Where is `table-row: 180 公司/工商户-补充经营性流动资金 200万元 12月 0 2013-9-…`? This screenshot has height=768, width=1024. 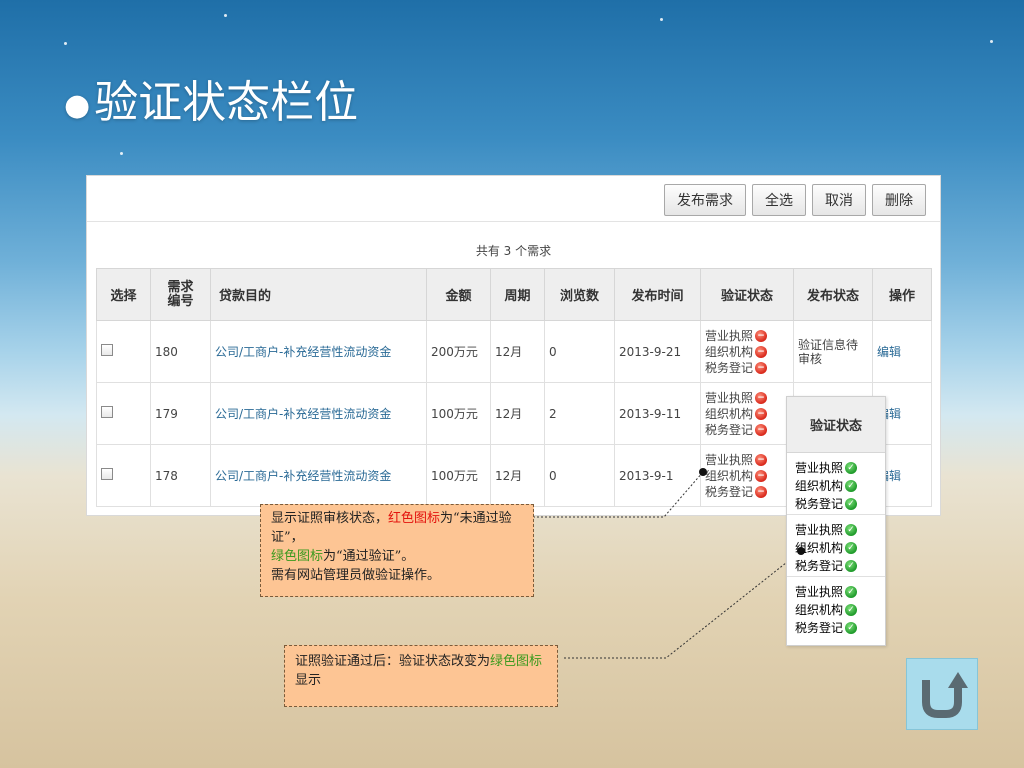
table-row: 180 公司/工商户-补充经营性流动资金 200万元 12月 0 2013-9-… is located at coordinates (514, 351).